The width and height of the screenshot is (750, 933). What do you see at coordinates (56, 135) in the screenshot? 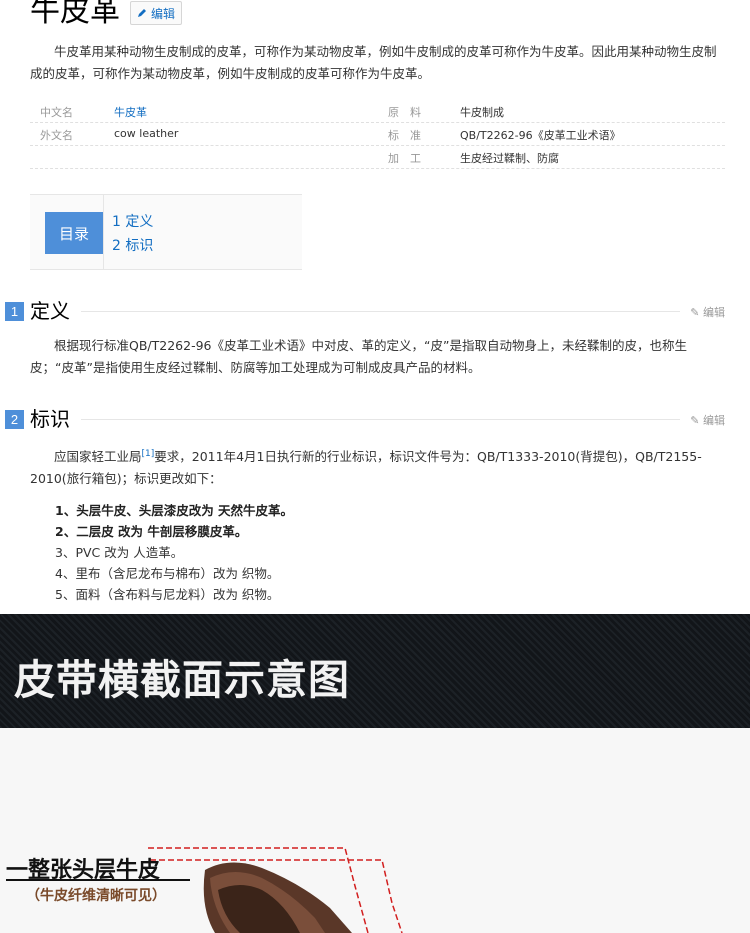
I see `infobox-key: 外文名` at bounding box center [56, 135].